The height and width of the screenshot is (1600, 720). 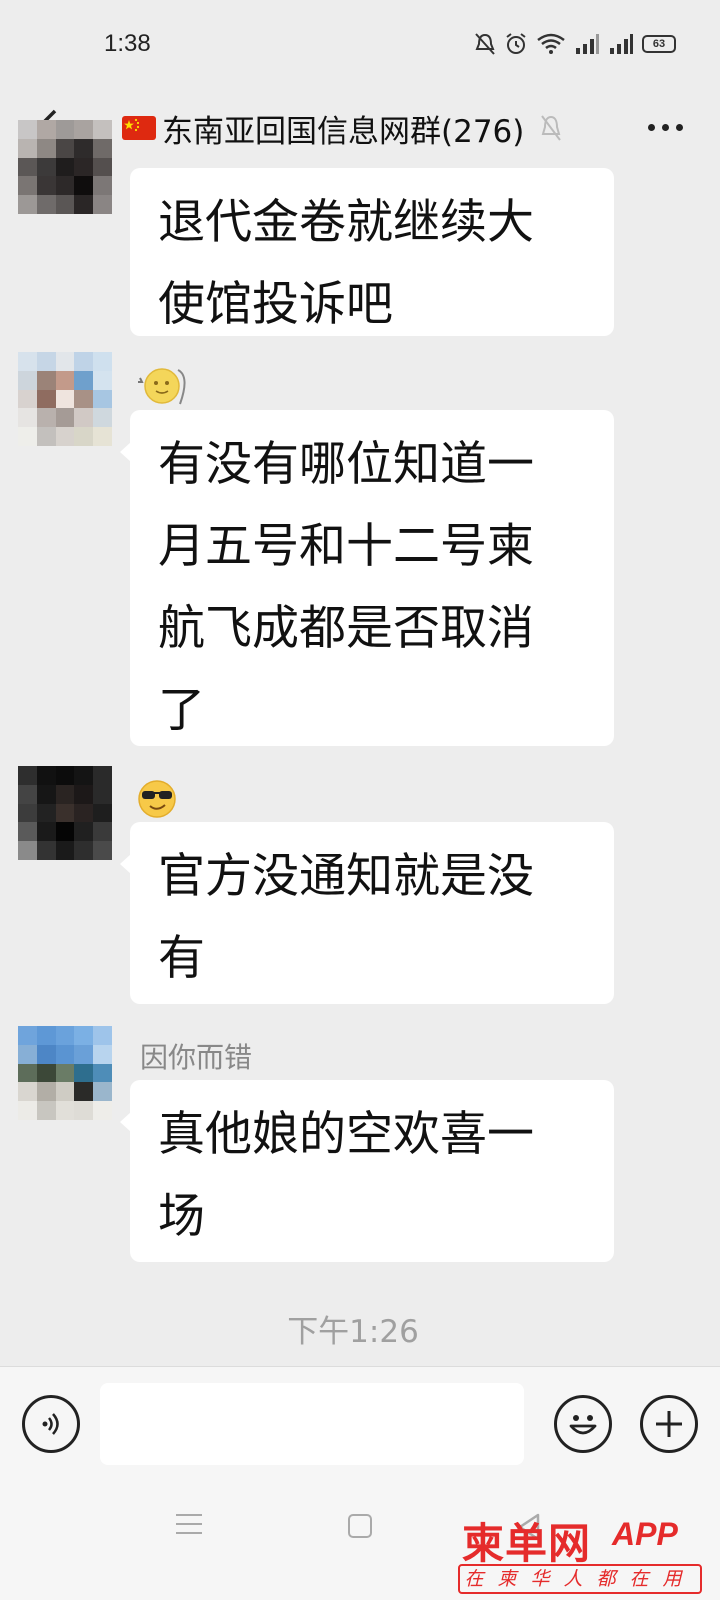 I want to click on message-line: 真他娘的空欢喜一, so click(x=346, y=1134).